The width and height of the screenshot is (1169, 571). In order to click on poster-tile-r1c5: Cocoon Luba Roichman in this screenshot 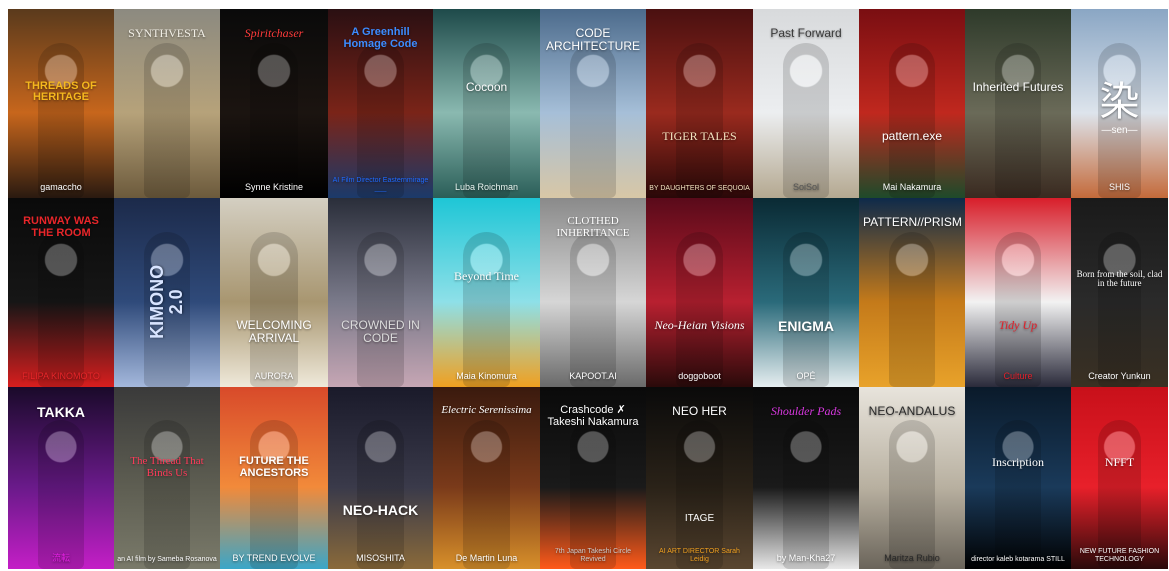, I will do `click(486, 103)`.